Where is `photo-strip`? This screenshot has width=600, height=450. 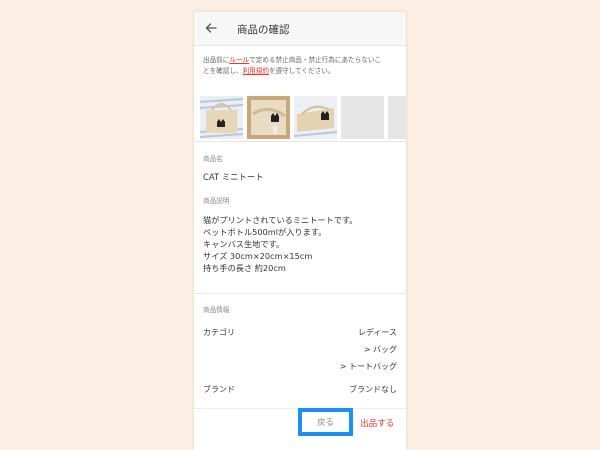
photo-strip is located at coordinates (303, 117).